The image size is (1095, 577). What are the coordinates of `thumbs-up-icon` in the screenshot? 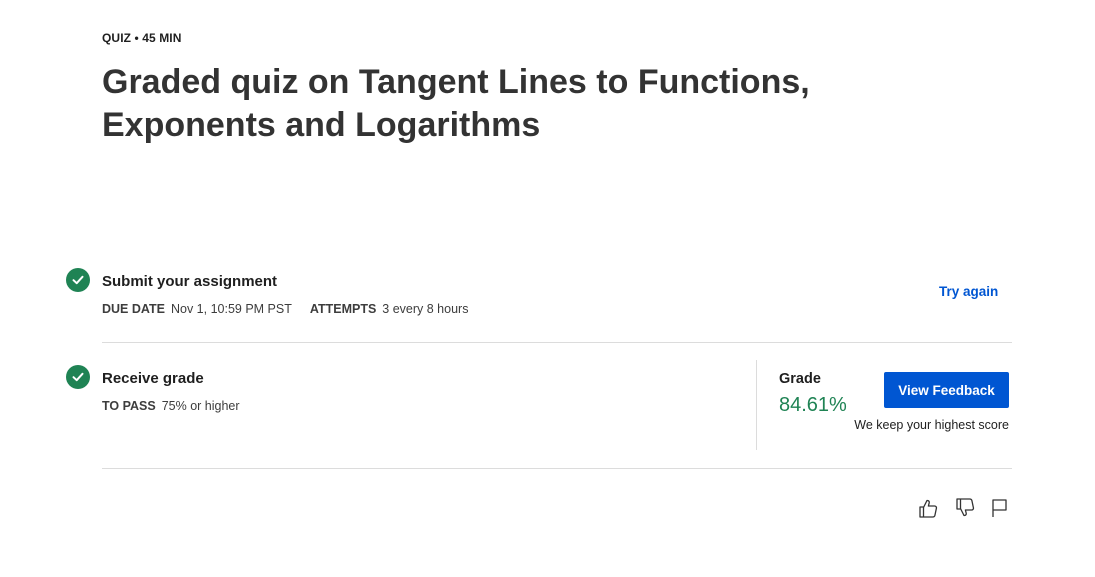 It's located at (928, 508).